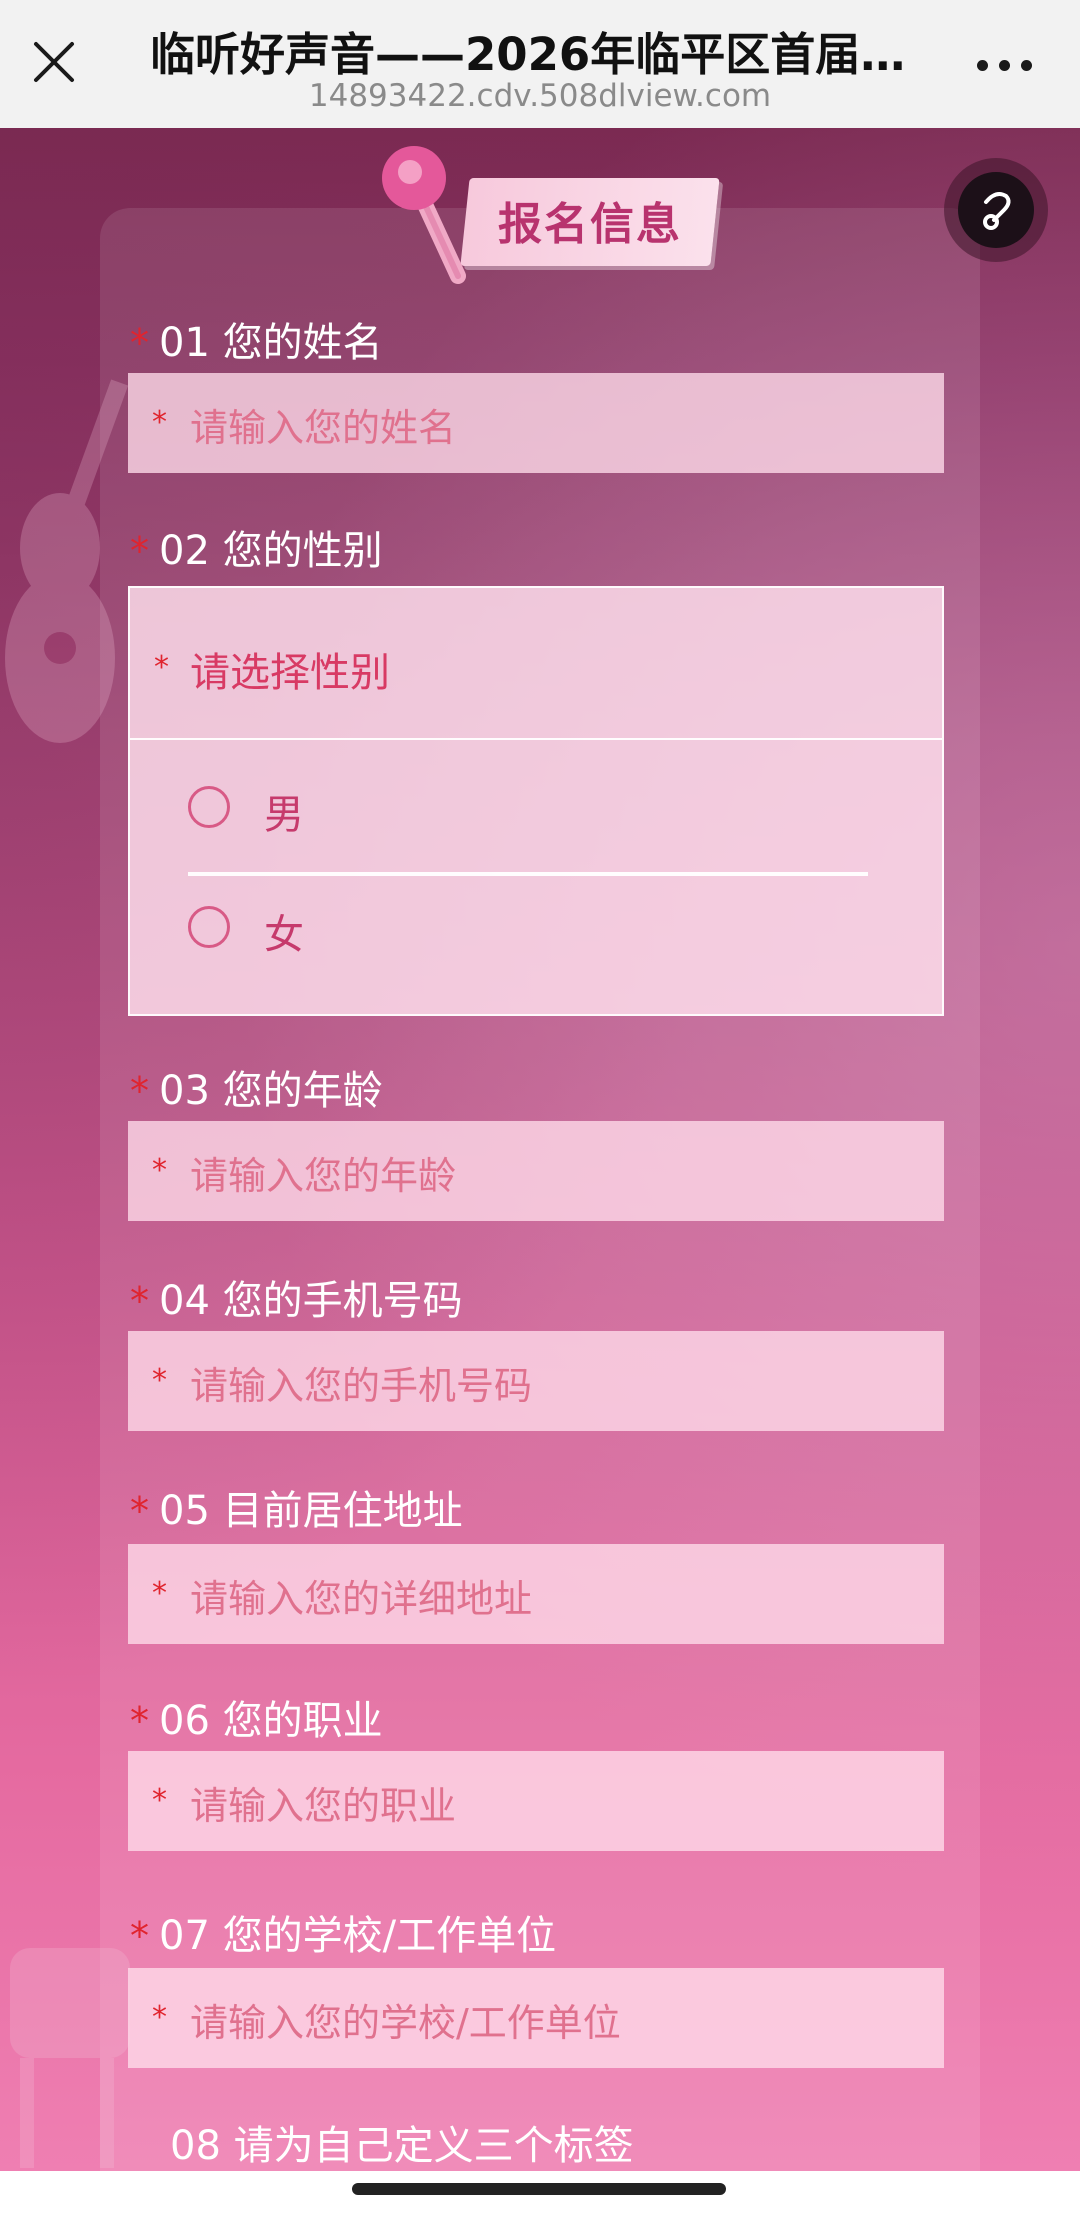 The height and width of the screenshot is (2218, 1080). What do you see at coordinates (402, 2146) in the screenshot?
I see `question-label-tags: 08 请为自己定义三个标签` at bounding box center [402, 2146].